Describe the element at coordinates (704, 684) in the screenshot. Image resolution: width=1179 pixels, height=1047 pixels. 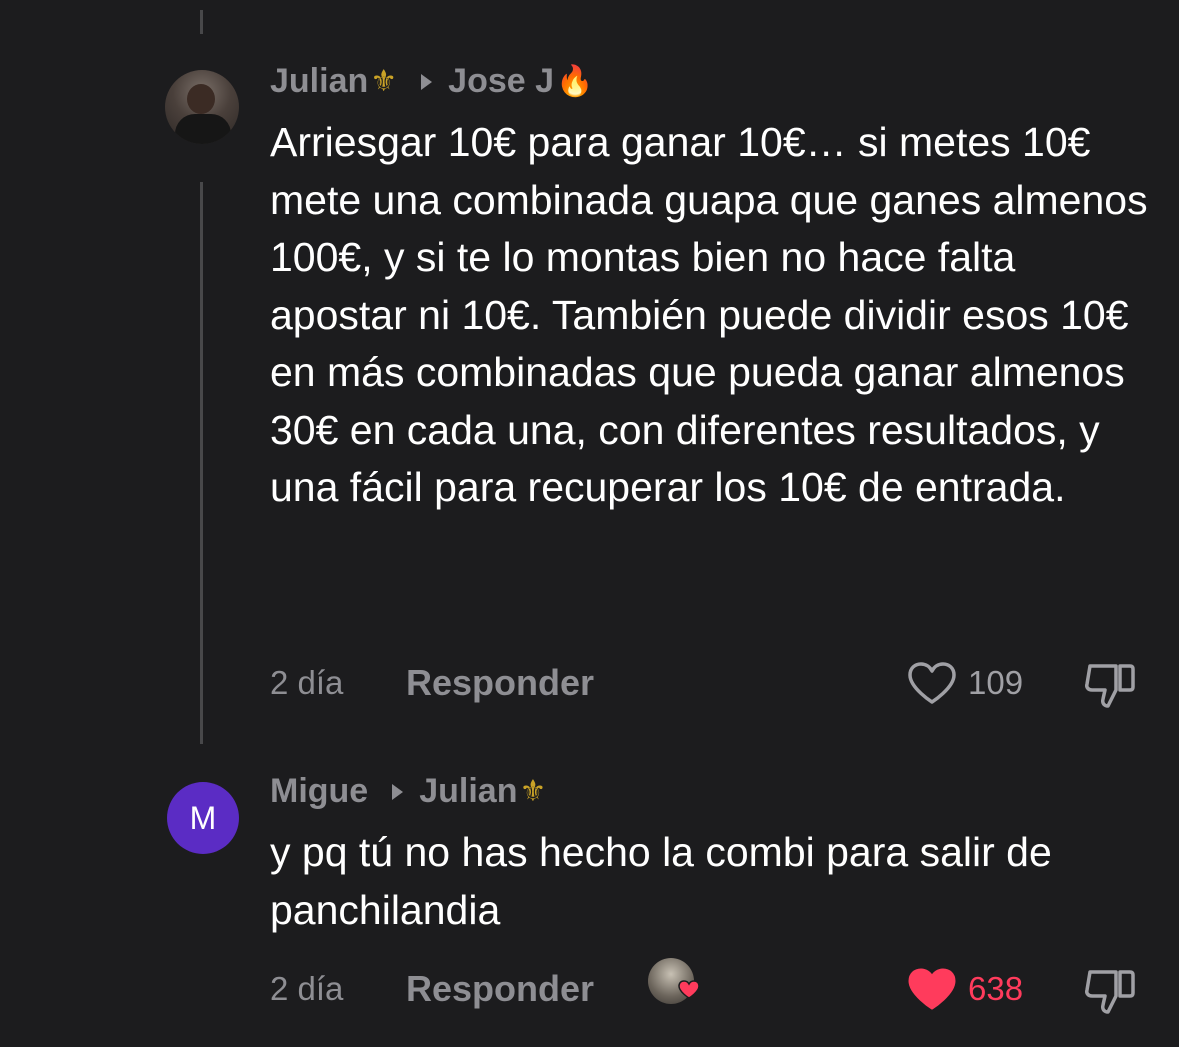
I see `comment-footer: 2 día Responder 109` at that location.